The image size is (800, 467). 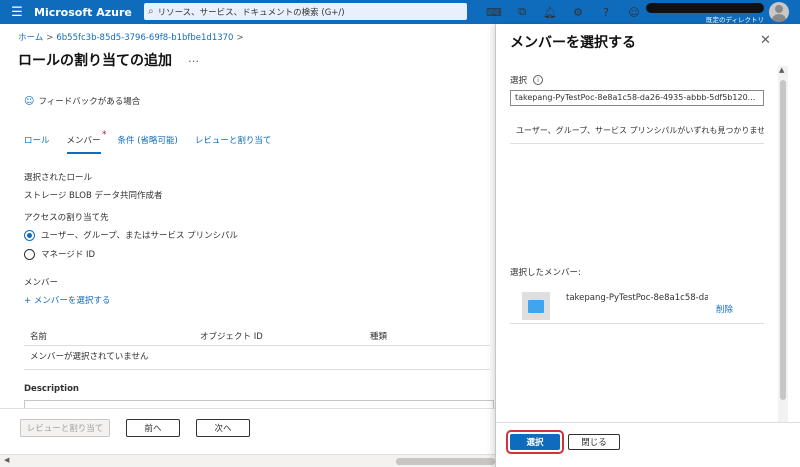 I want to click on selected-member-item: takepang-PyTestPoc-8e8a1c58-da26-493 削除, so click(x=637, y=304).